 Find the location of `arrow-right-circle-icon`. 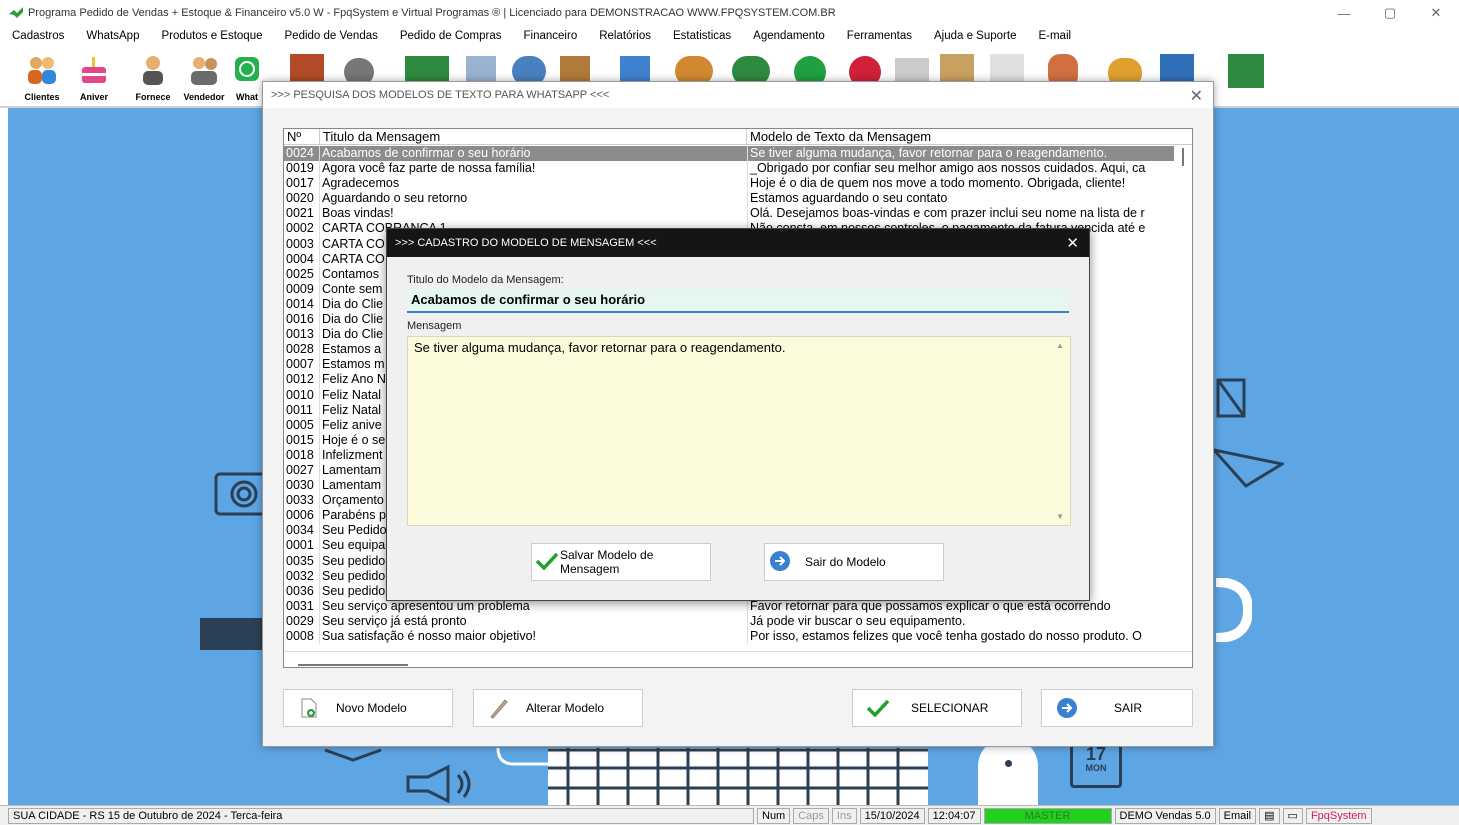

arrow-right-circle-icon is located at coordinates (1067, 708).